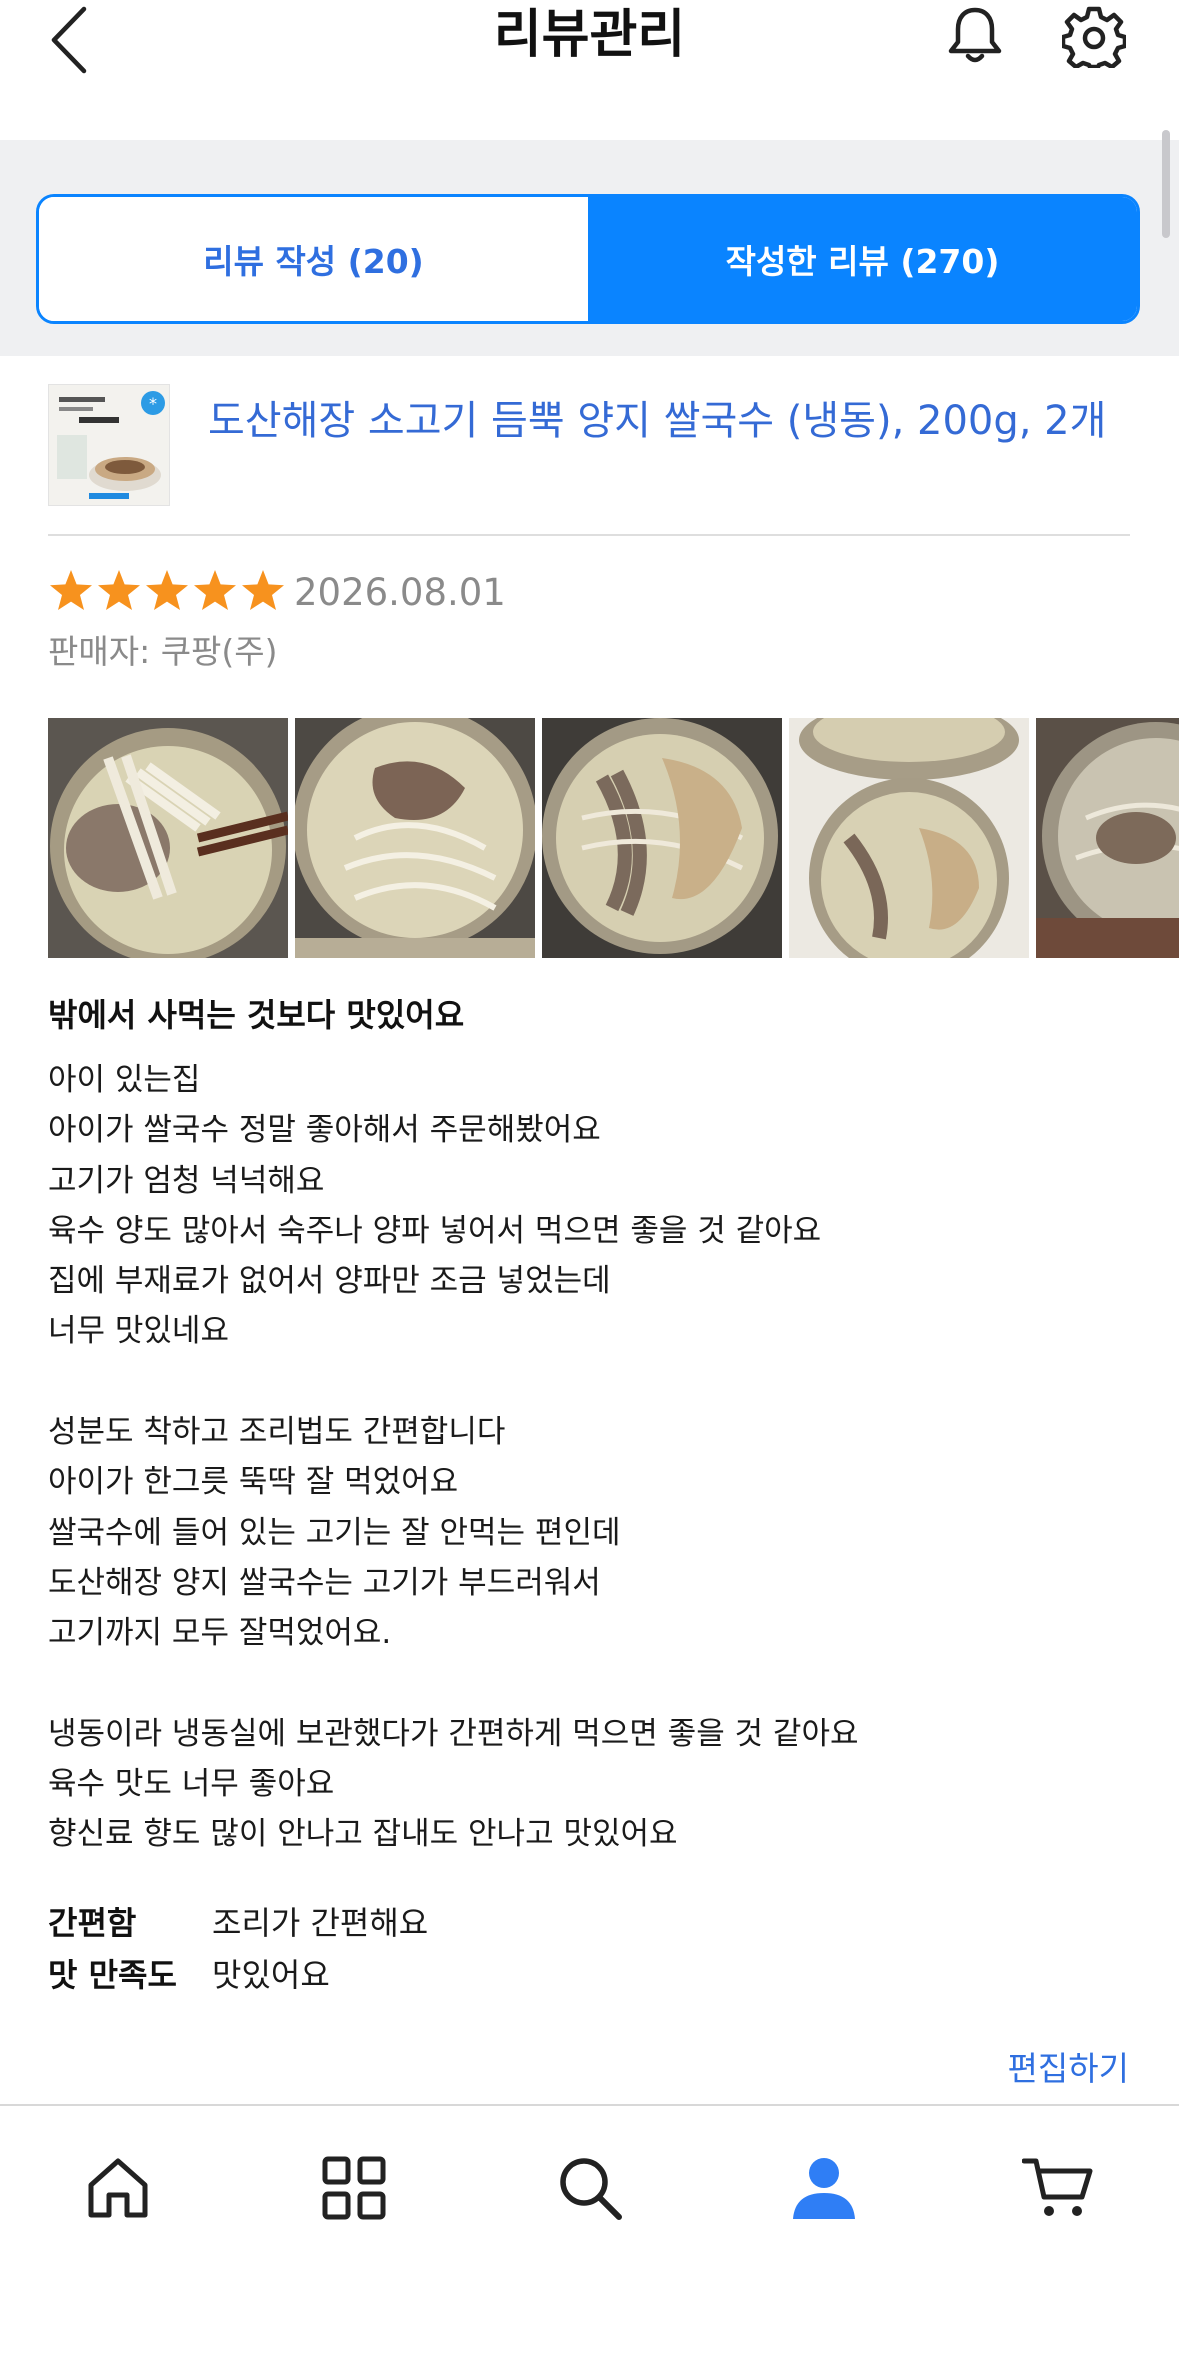 Image resolution: width=1179 pixels, height=2365 pixels. Describe the element at coordinates (589, 535) in the screenshot. I see `divider` at that location.